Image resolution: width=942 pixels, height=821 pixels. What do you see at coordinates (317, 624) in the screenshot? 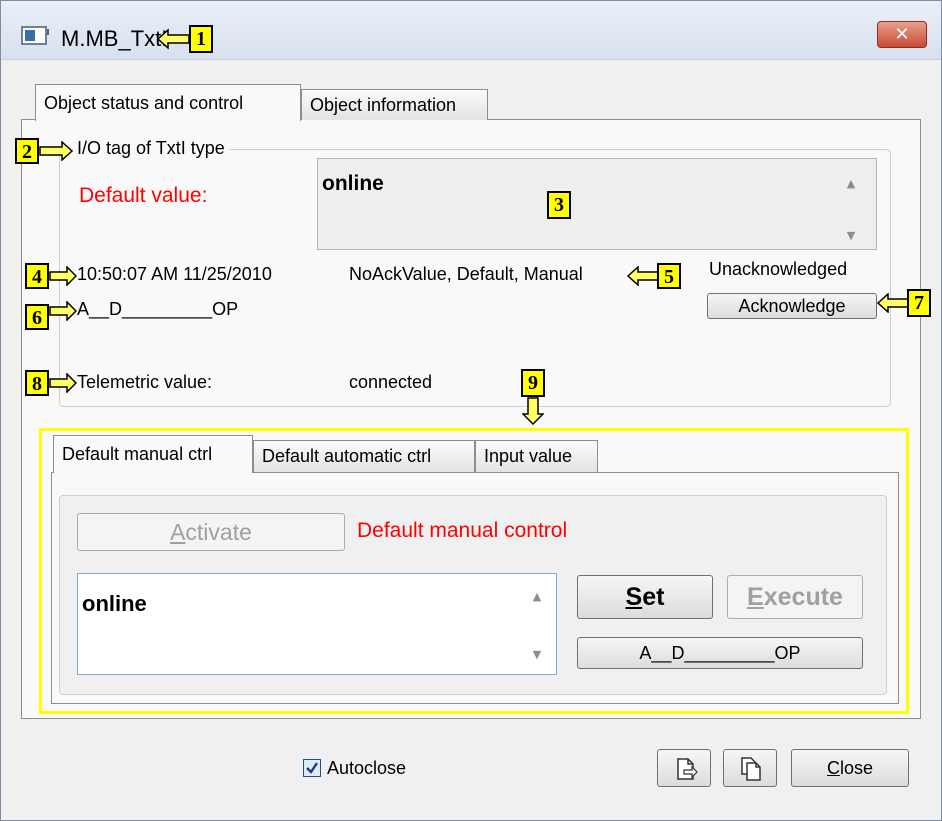
I see `manual-value-input: online ▲ ▼` at bounding box center [317, 624].